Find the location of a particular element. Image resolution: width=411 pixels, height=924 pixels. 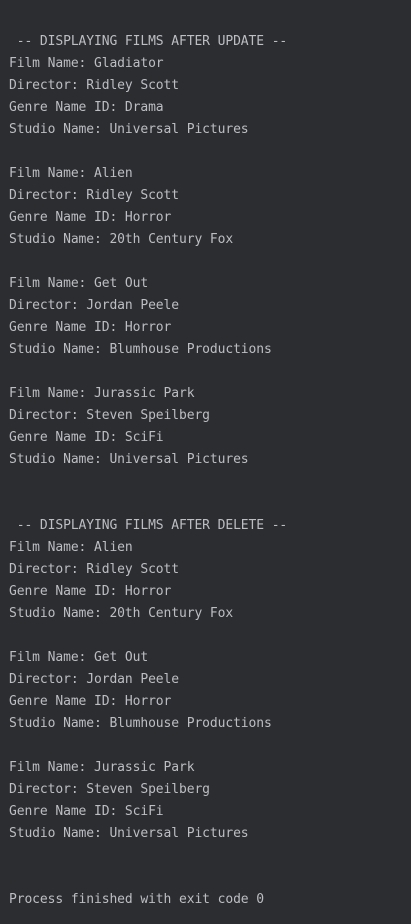

console-line-exit-status: Process finished with exit code 0 is located at coordinates (136, 899).